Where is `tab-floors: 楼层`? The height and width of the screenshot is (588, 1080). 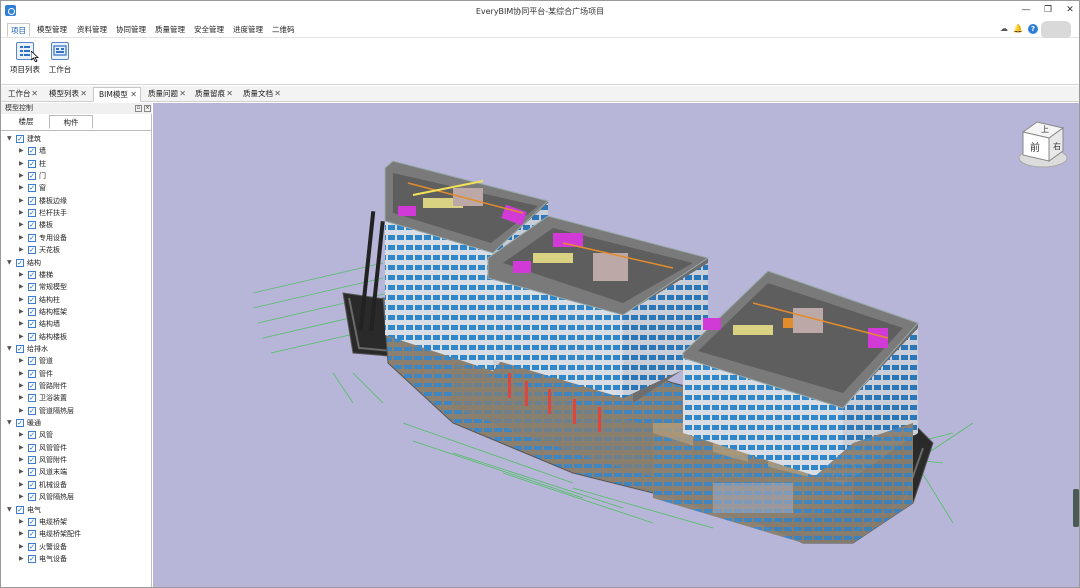 tab-floors: 楼层 is located at coordinates (26, 122).